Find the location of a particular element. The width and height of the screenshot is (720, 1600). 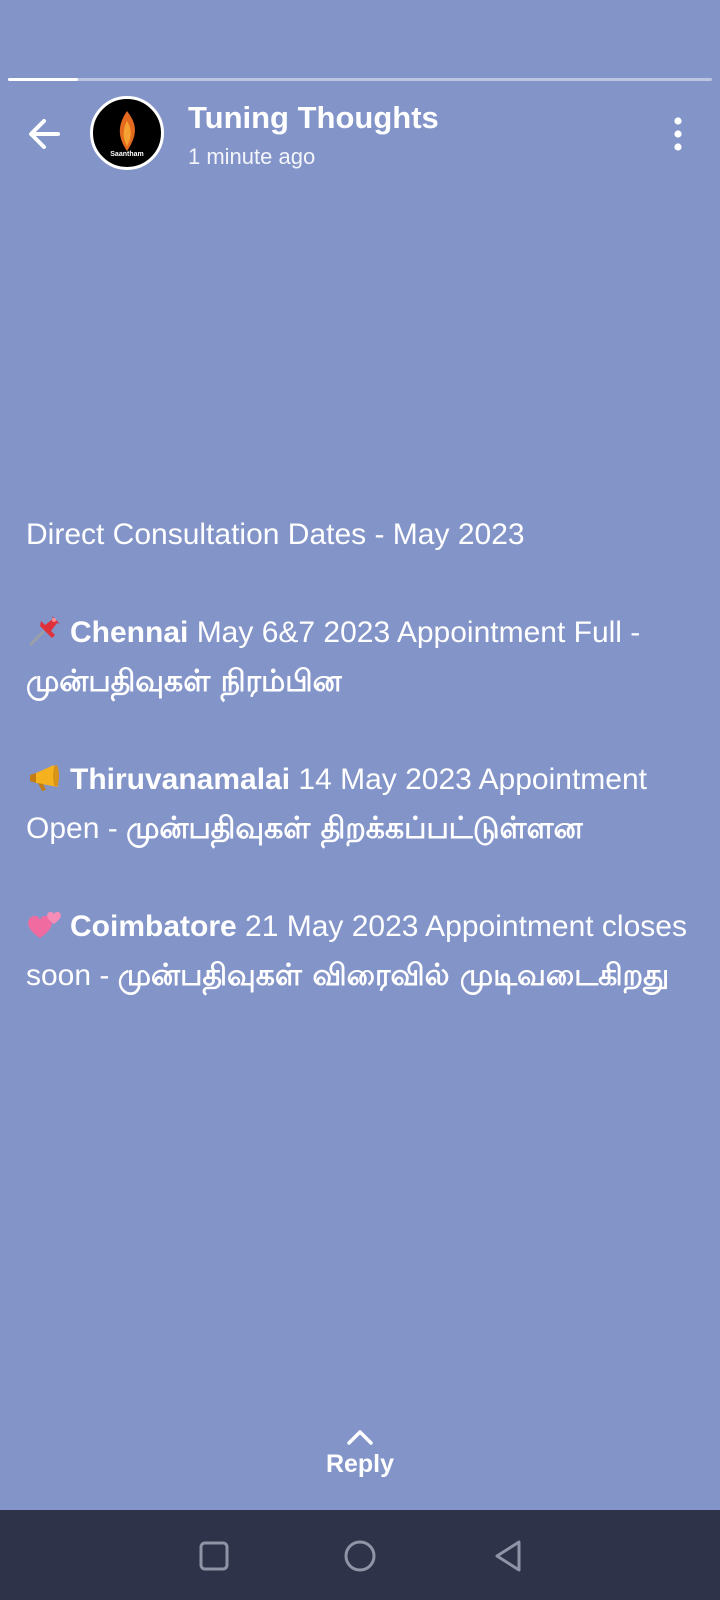

avatar: Saantham is located at coordinates (127, 133).